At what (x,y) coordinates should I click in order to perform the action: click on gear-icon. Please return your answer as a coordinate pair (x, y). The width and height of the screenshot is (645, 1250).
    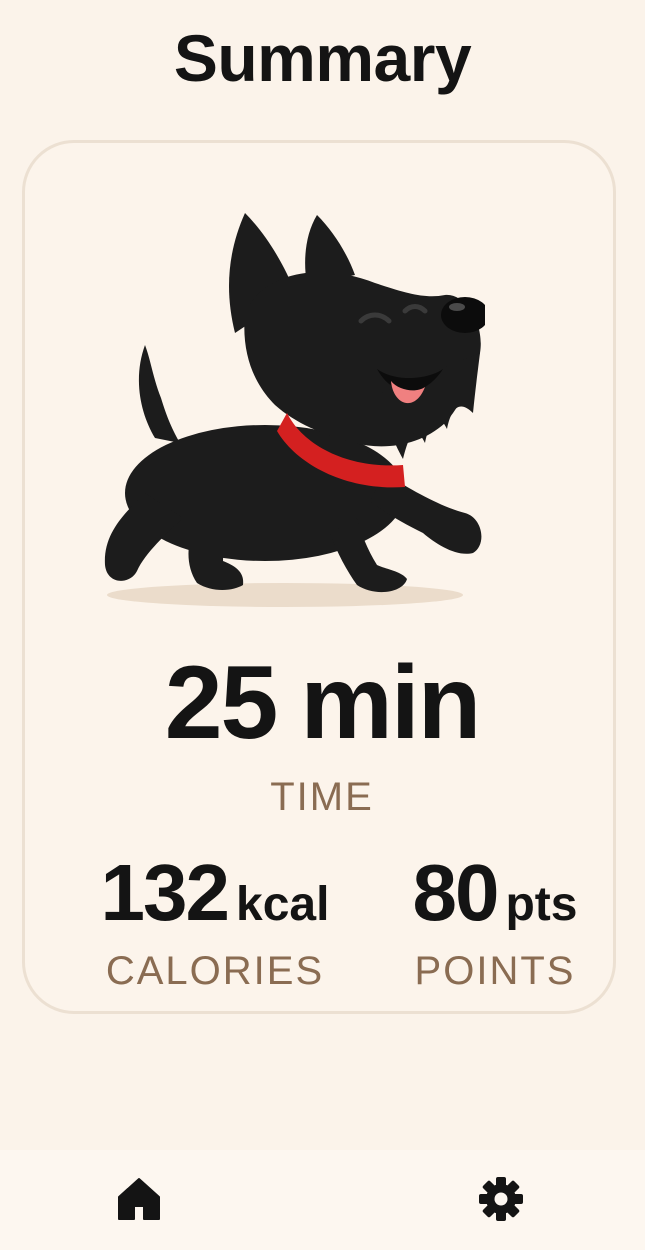
    Looking at the image, I should click on (501, 1199).